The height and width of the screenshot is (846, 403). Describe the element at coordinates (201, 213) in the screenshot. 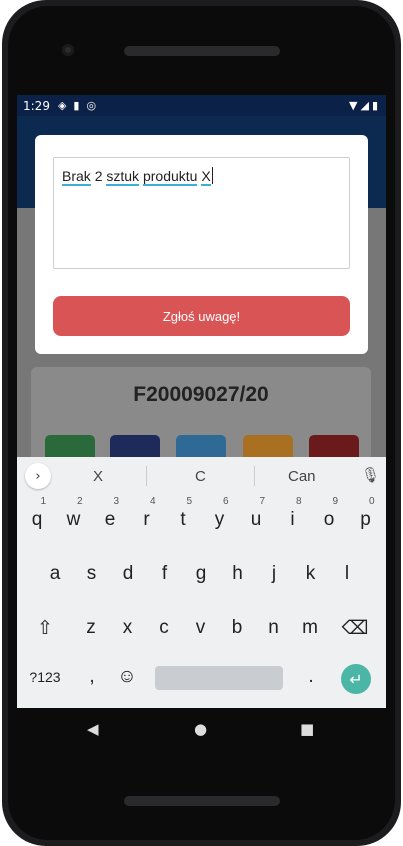

I see `note-textarea: Brak 2 sztuk produktu X` at that location.